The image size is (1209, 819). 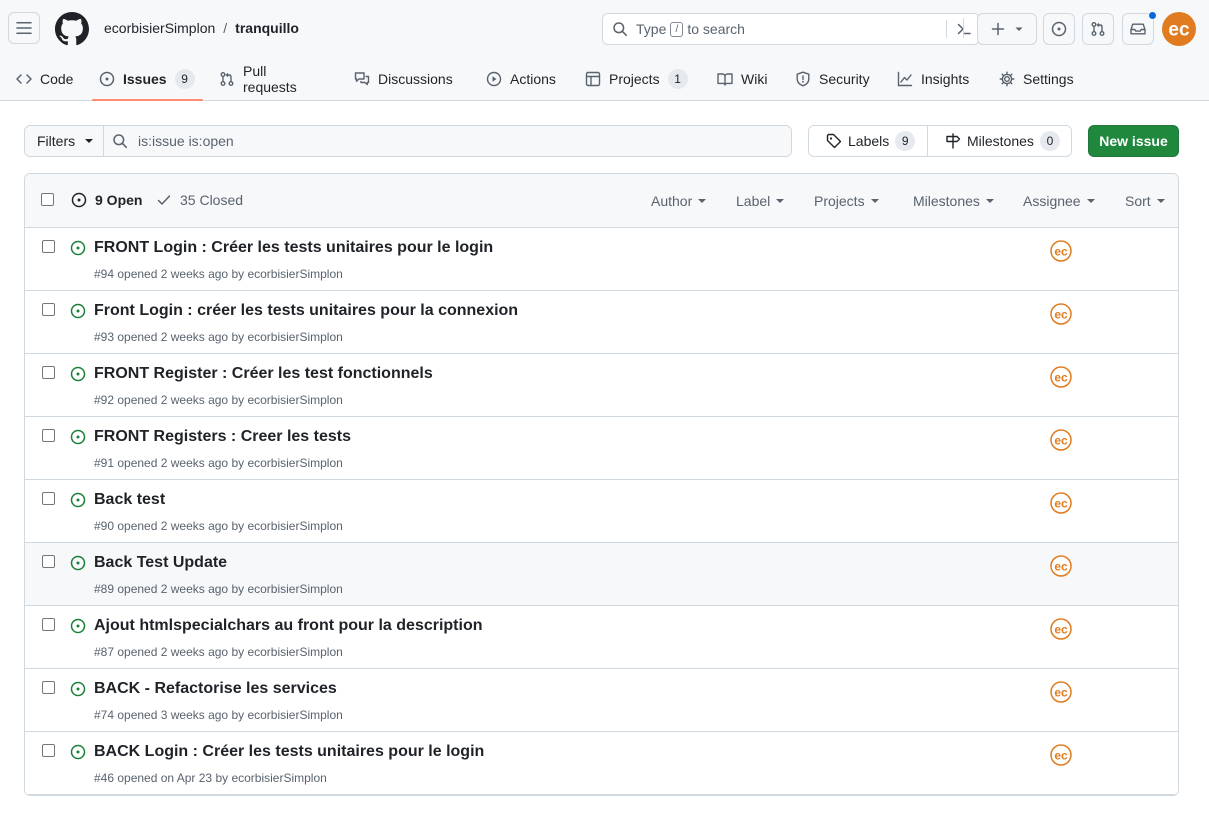 What do you see at coordinates (160, 563) in the screenshot?
I see `issue-title-link: Back Test Update` at bounding box center [160, 563].